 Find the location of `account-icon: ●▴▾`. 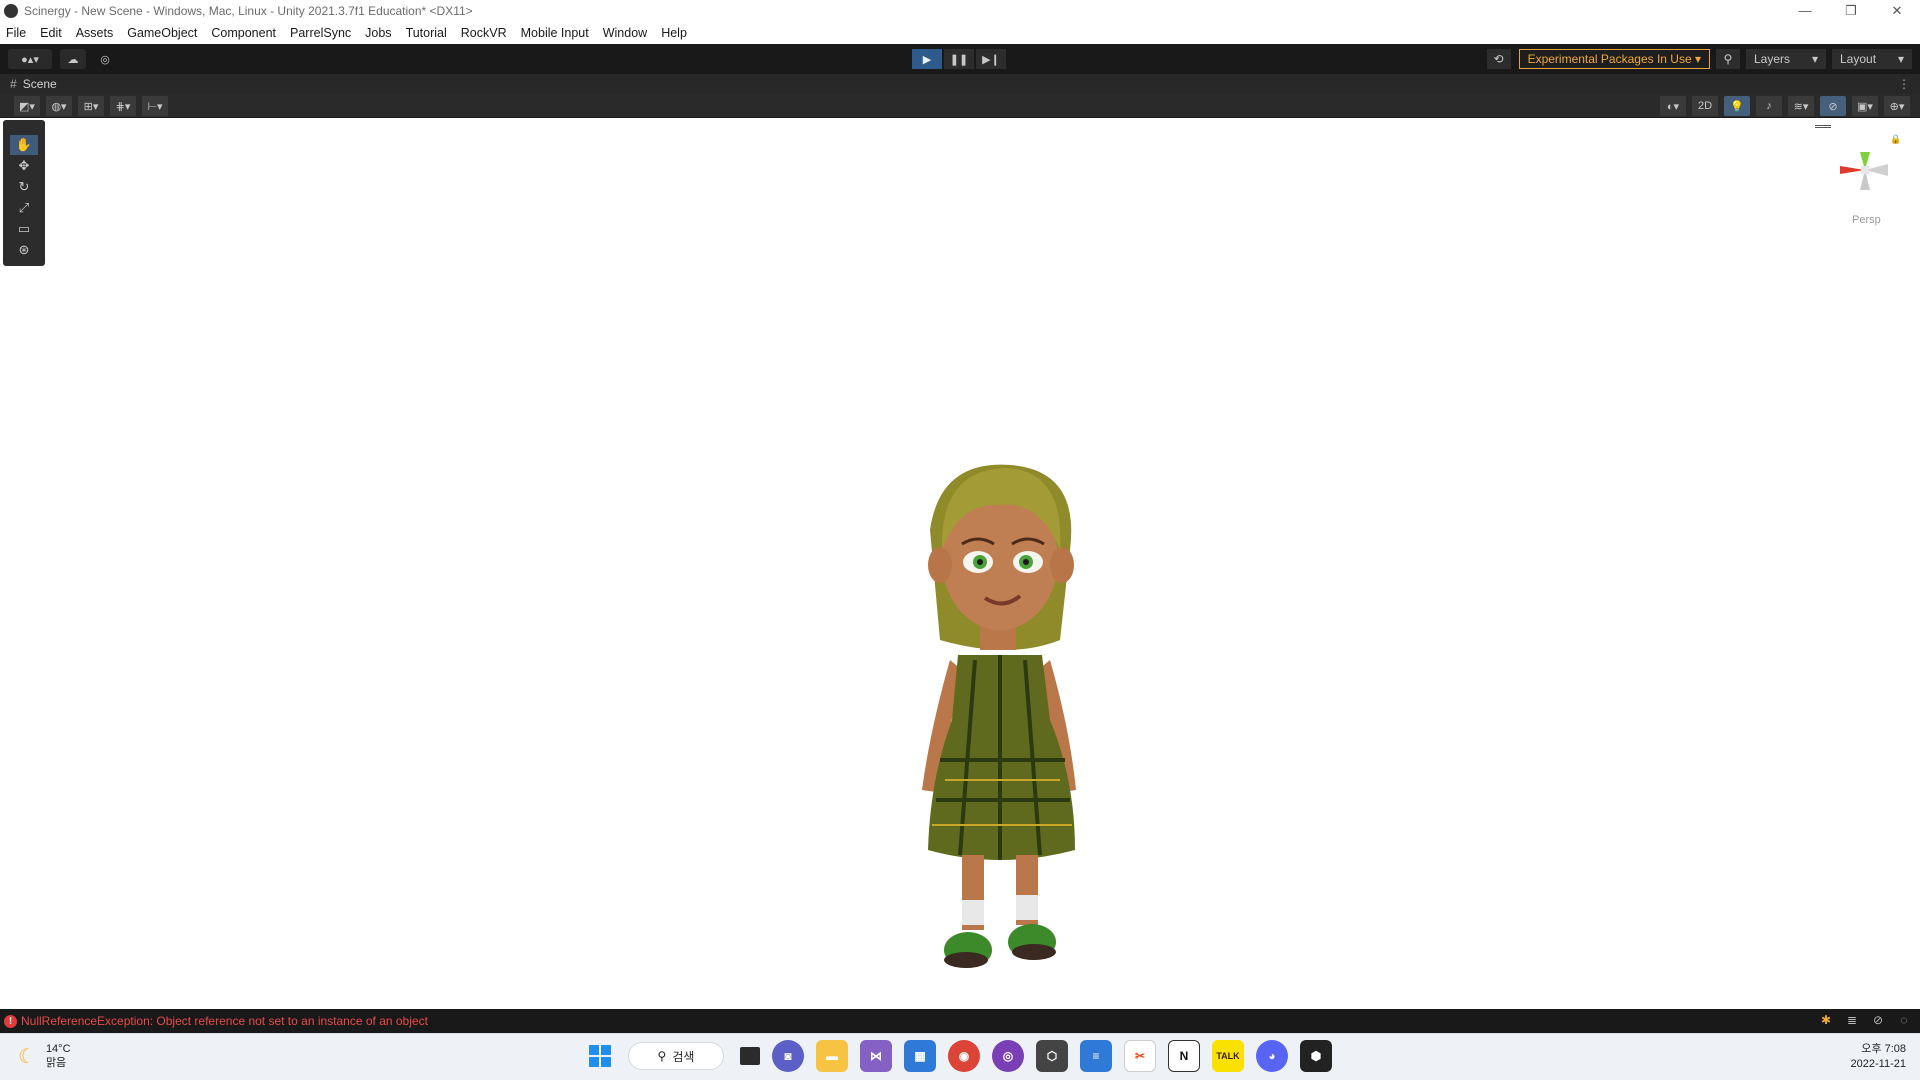

account-icon: ●▴▾ is located at coordinates (30, 59).